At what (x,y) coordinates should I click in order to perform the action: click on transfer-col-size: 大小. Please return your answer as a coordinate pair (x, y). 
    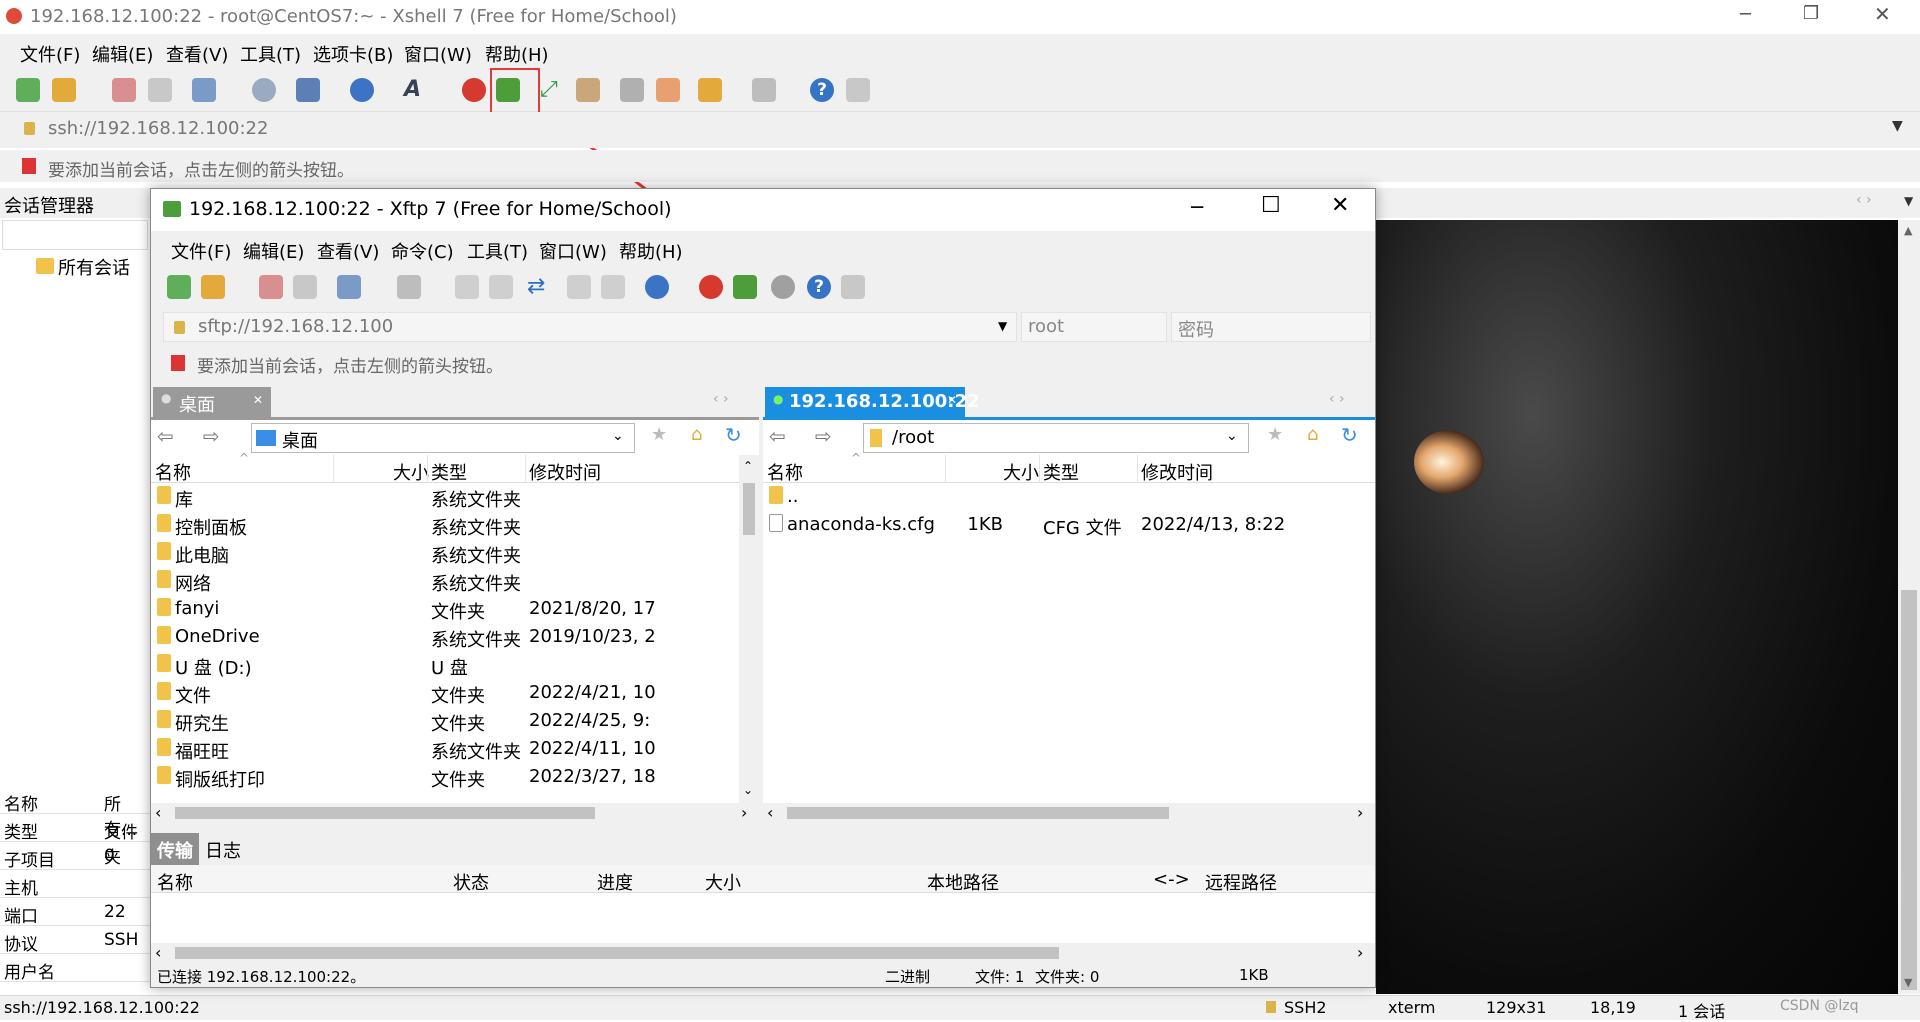
    Looking at the image, I should click on (723, 882).